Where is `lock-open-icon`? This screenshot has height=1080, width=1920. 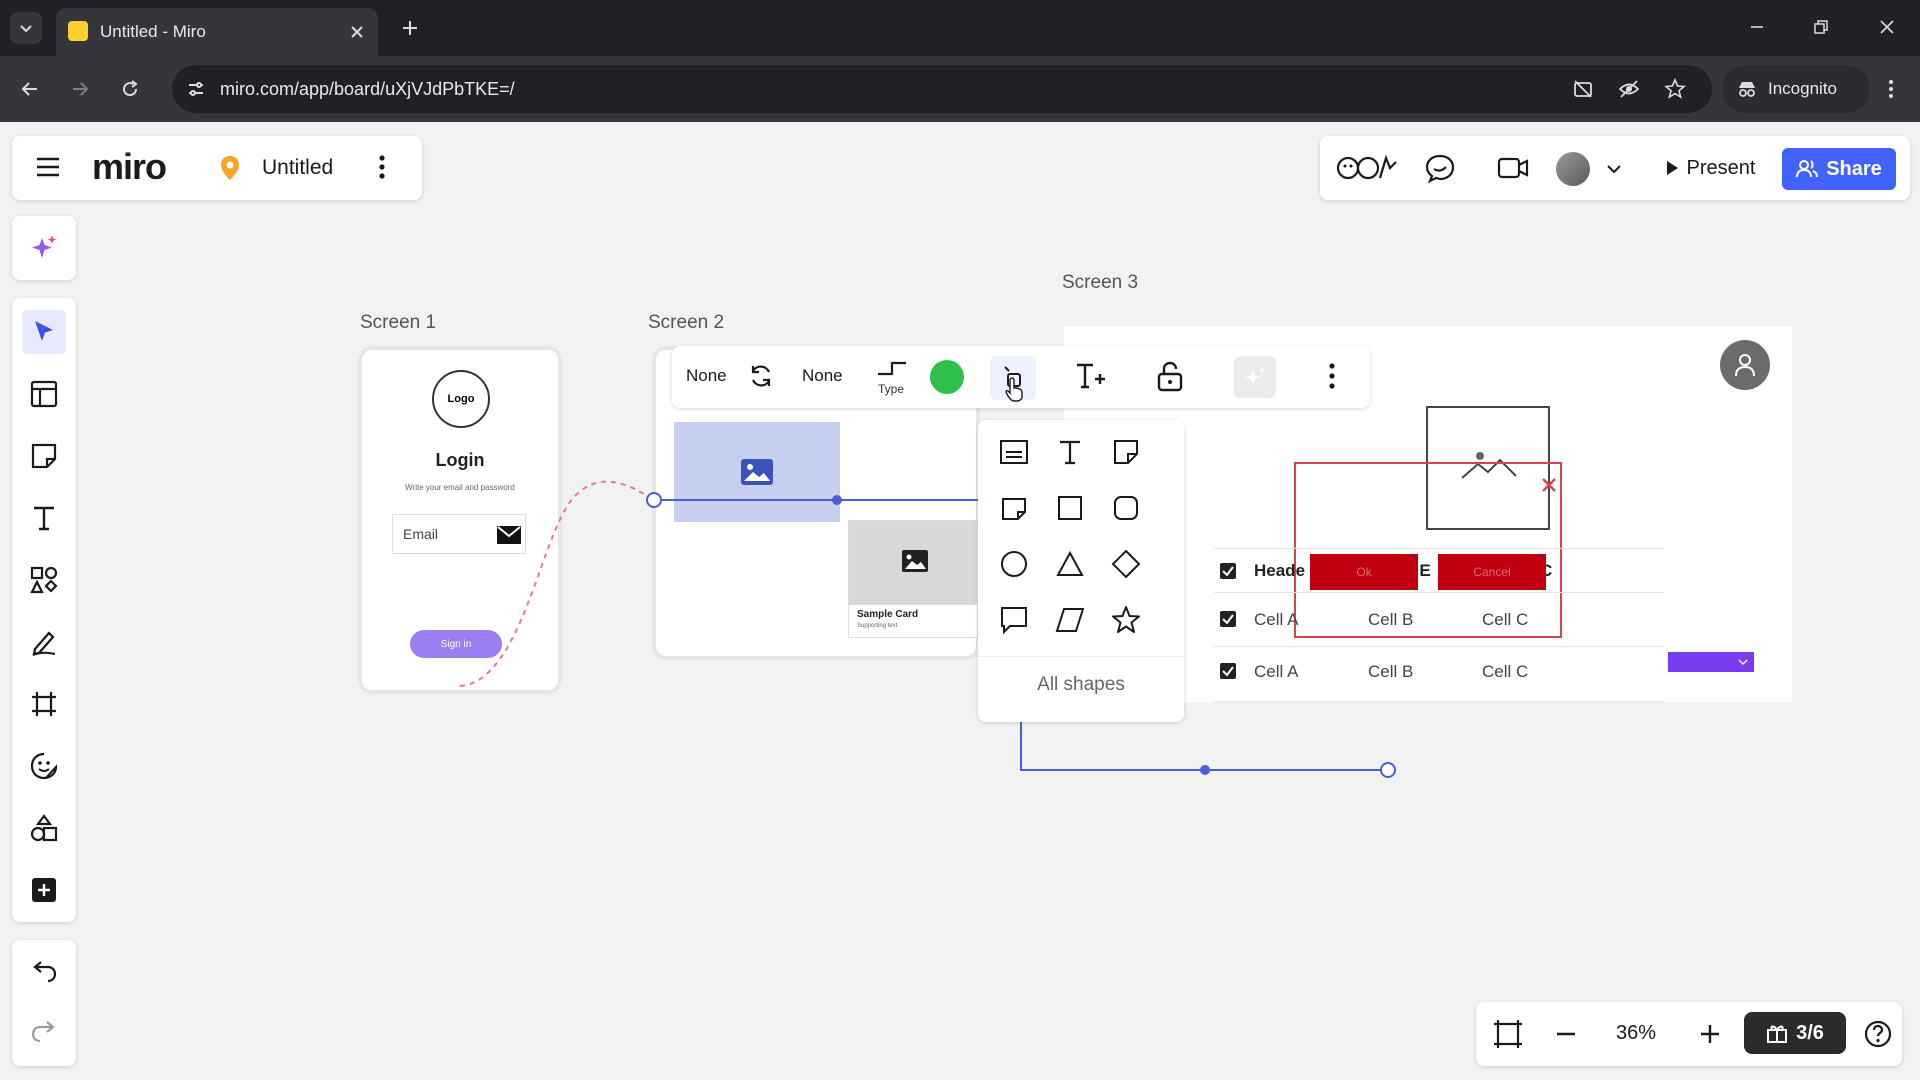 lock-open-icon is located at coordinates (1170, 376).